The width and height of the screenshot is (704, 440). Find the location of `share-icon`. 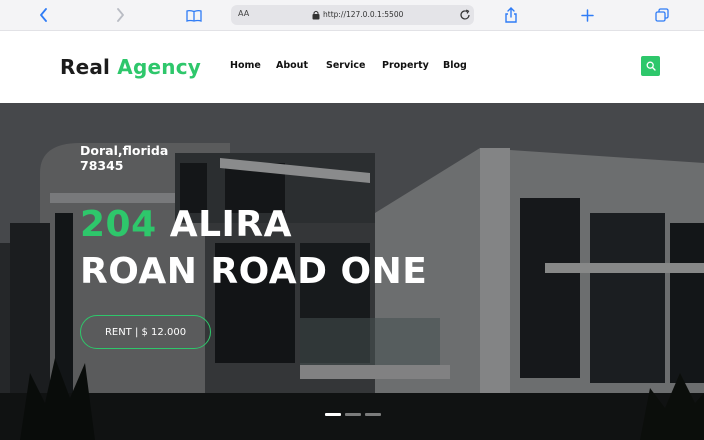

share-icon is located at coordinates (511, 15).